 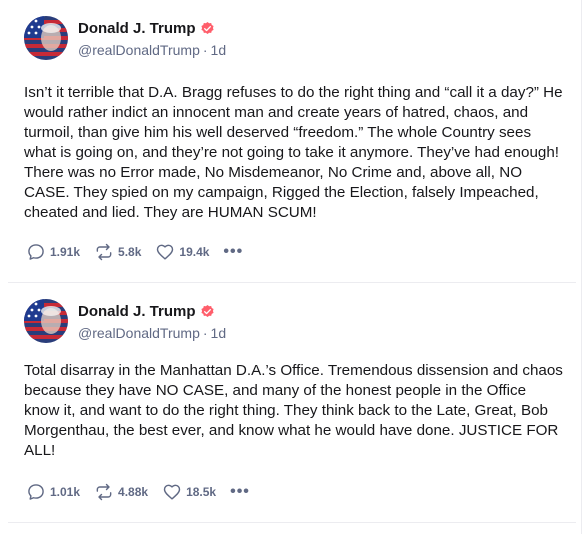 I want to click on reply-count: 1.91k, so click(x=65, y=252).